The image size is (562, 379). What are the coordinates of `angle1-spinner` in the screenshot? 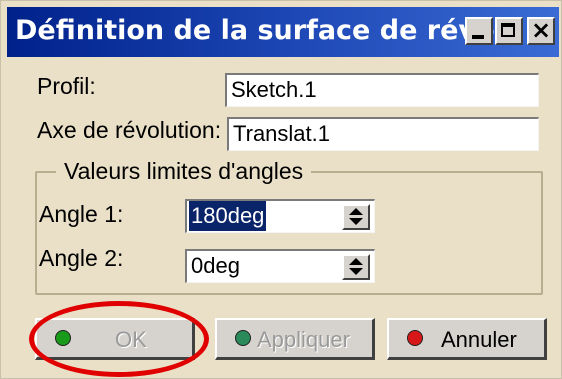 It's located at (356, 217).